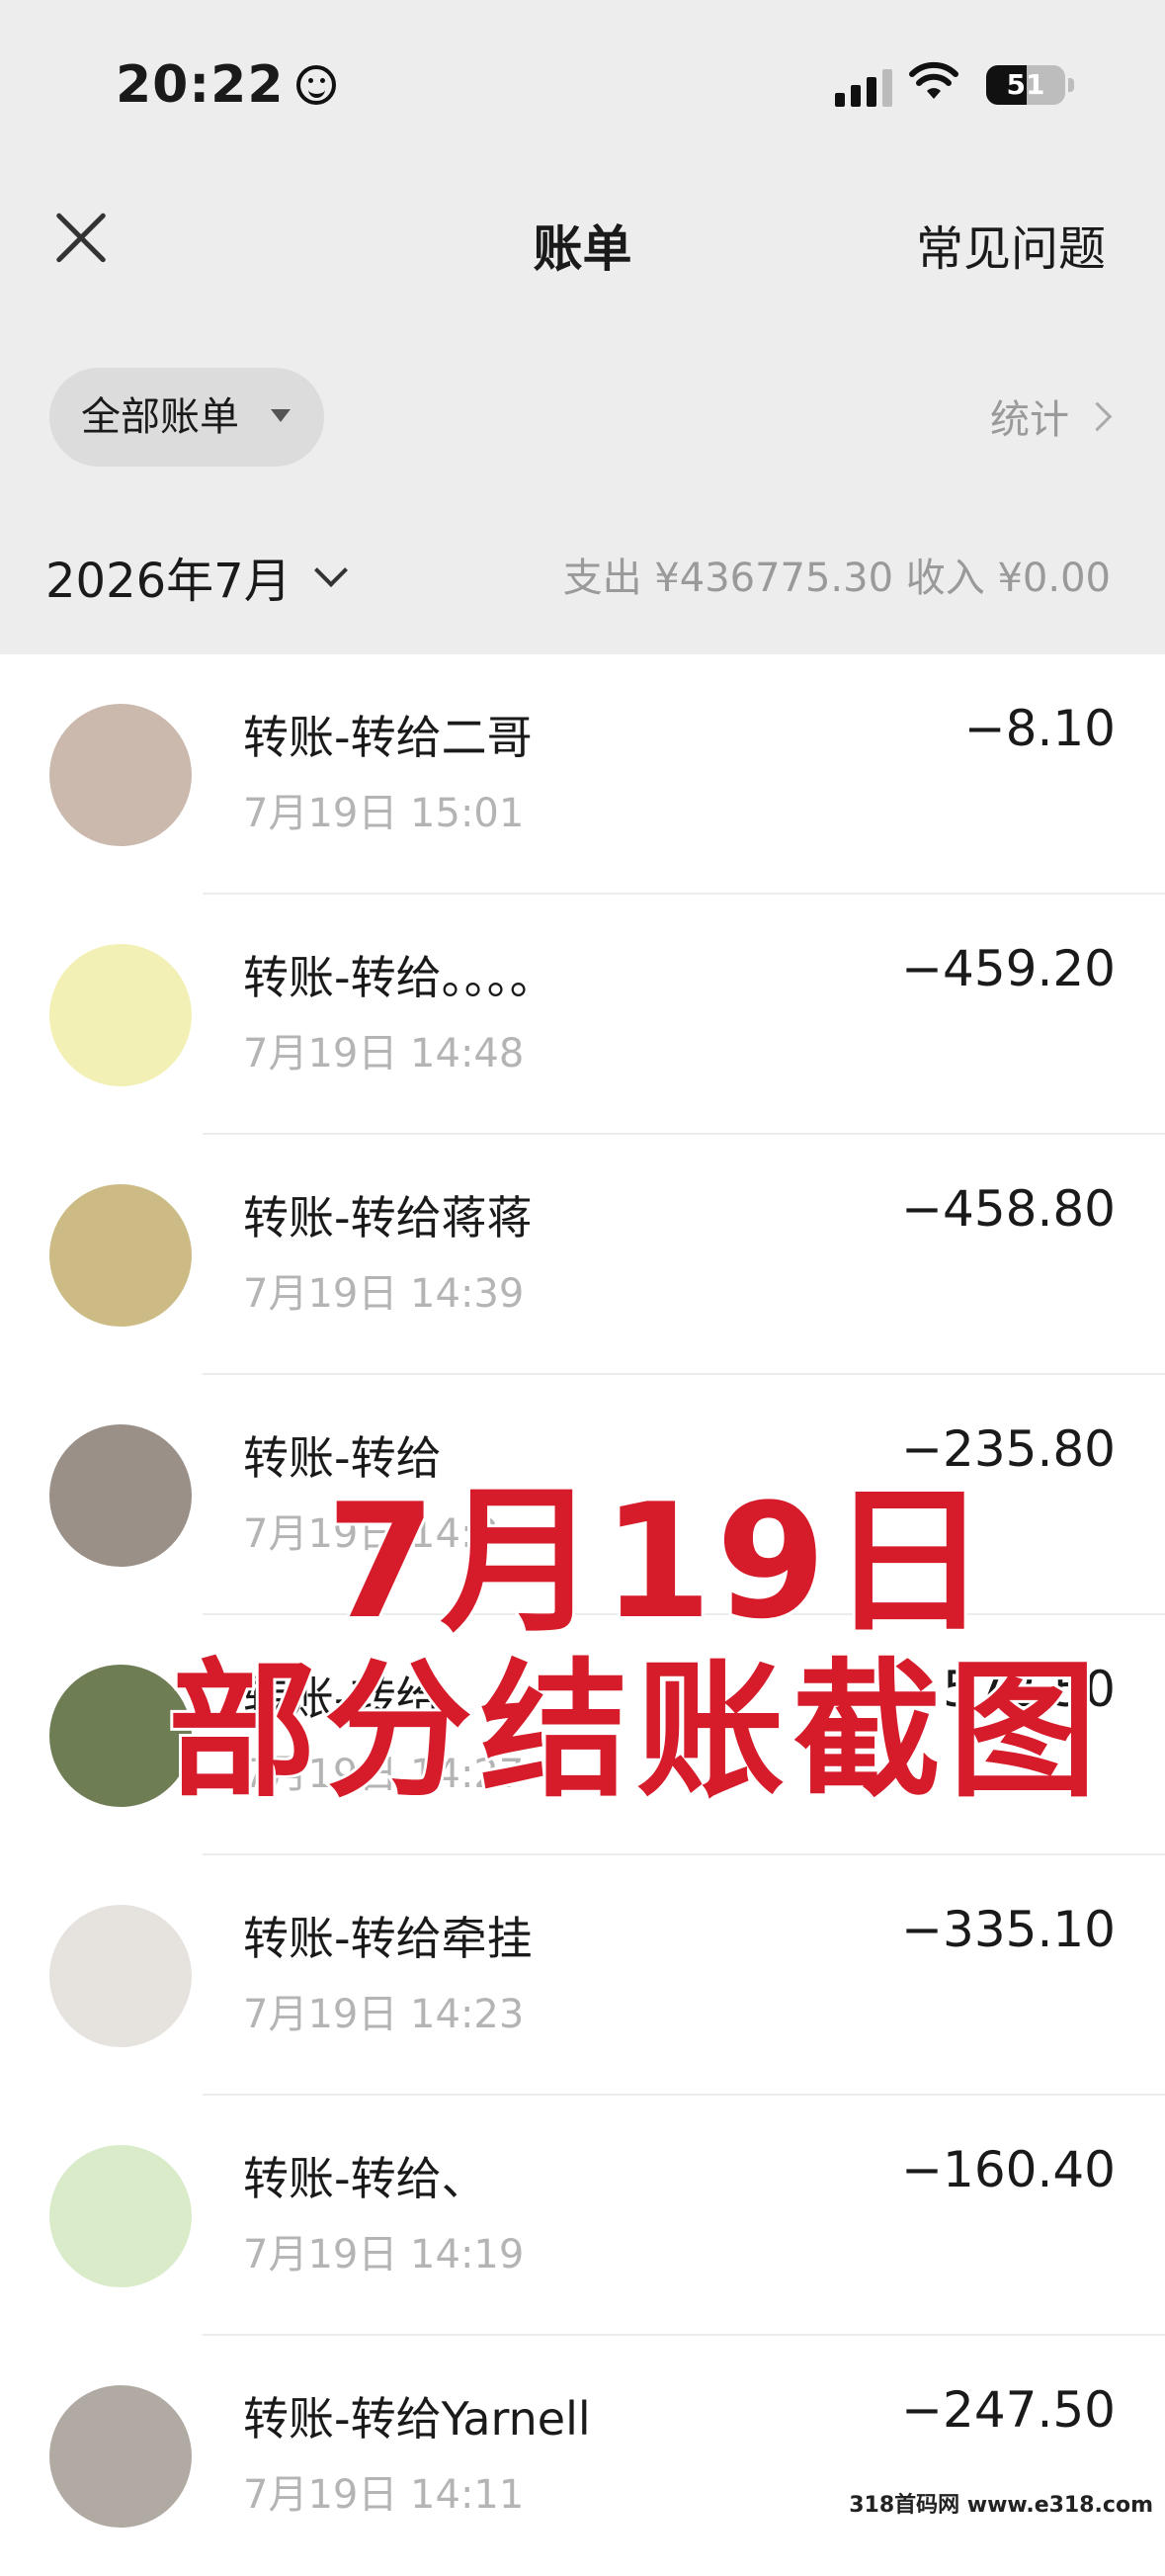 The width and height of the screenshot is (1165, 2576). I want to click on transaction-name: 转账-转给二哥, so click(388, 737).